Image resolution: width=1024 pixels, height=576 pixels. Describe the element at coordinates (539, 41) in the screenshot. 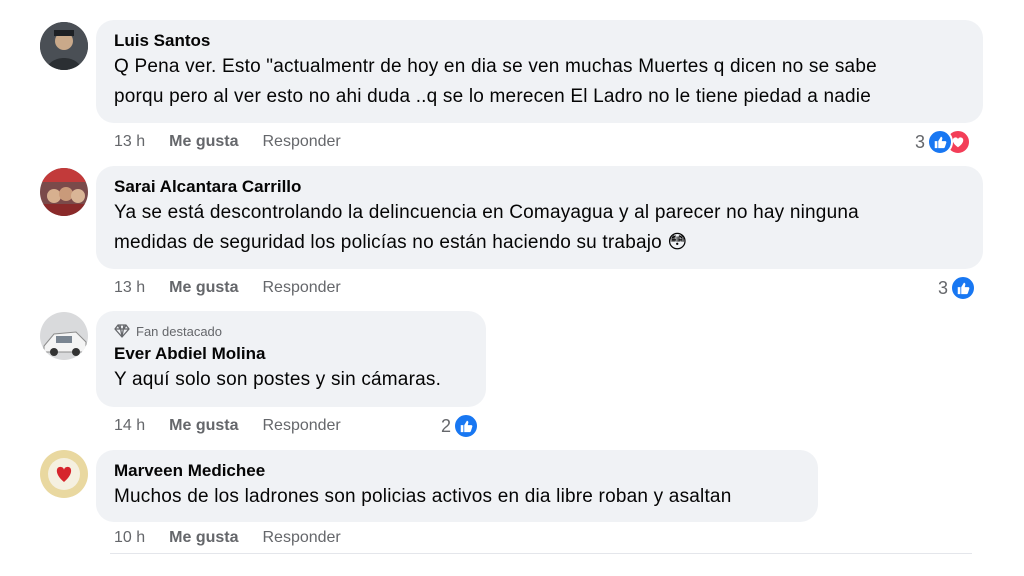

I see `comment-author: Luis Santos` at that location.